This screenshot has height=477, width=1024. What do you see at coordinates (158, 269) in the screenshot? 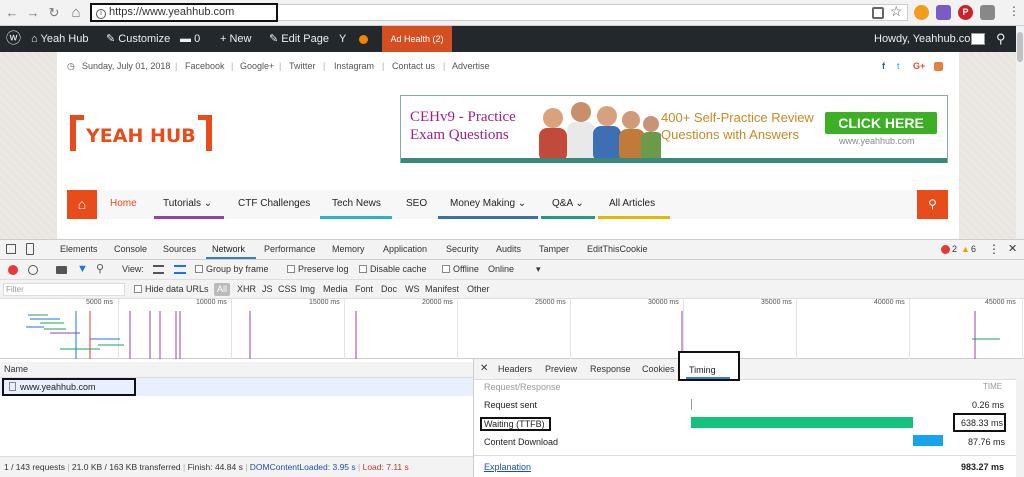
I see `list-view-icon` at bounding box center [158, 269].